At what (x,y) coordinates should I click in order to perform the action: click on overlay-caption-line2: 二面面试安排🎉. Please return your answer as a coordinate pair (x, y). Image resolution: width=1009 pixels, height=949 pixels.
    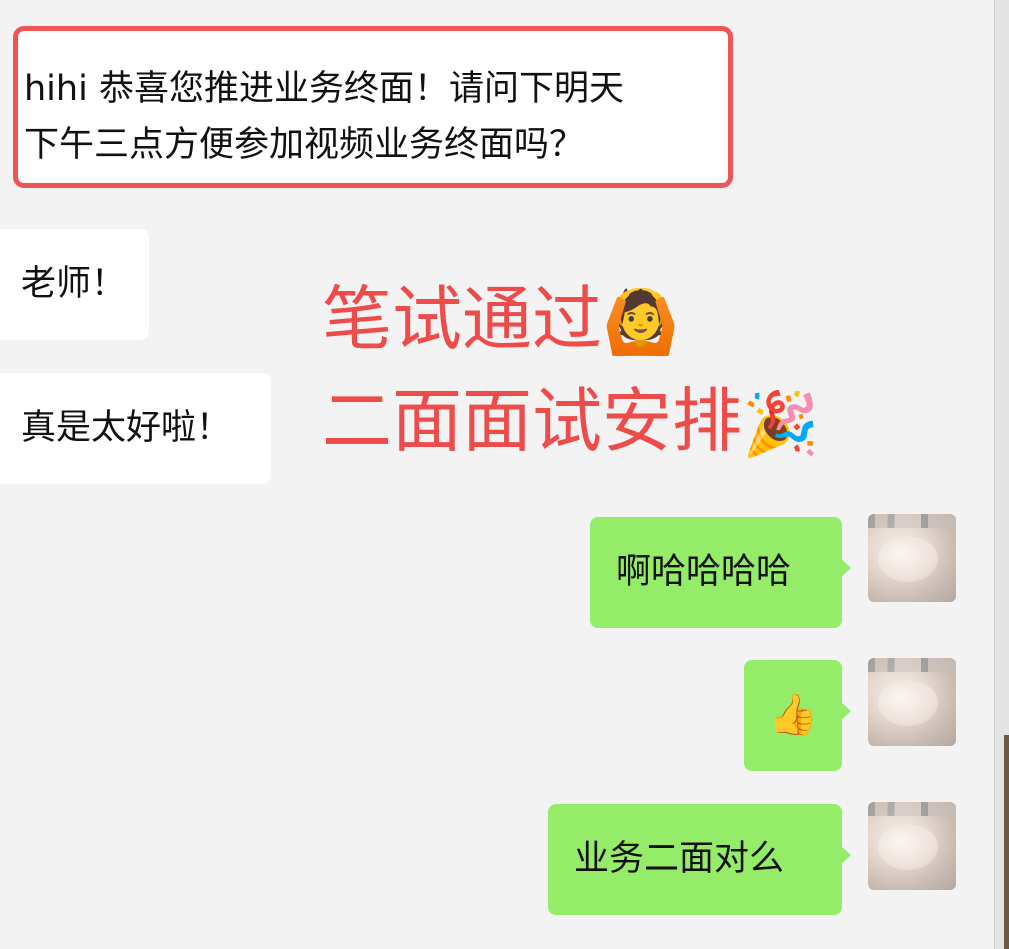
    Looking at the image, I should click on (570, 422).